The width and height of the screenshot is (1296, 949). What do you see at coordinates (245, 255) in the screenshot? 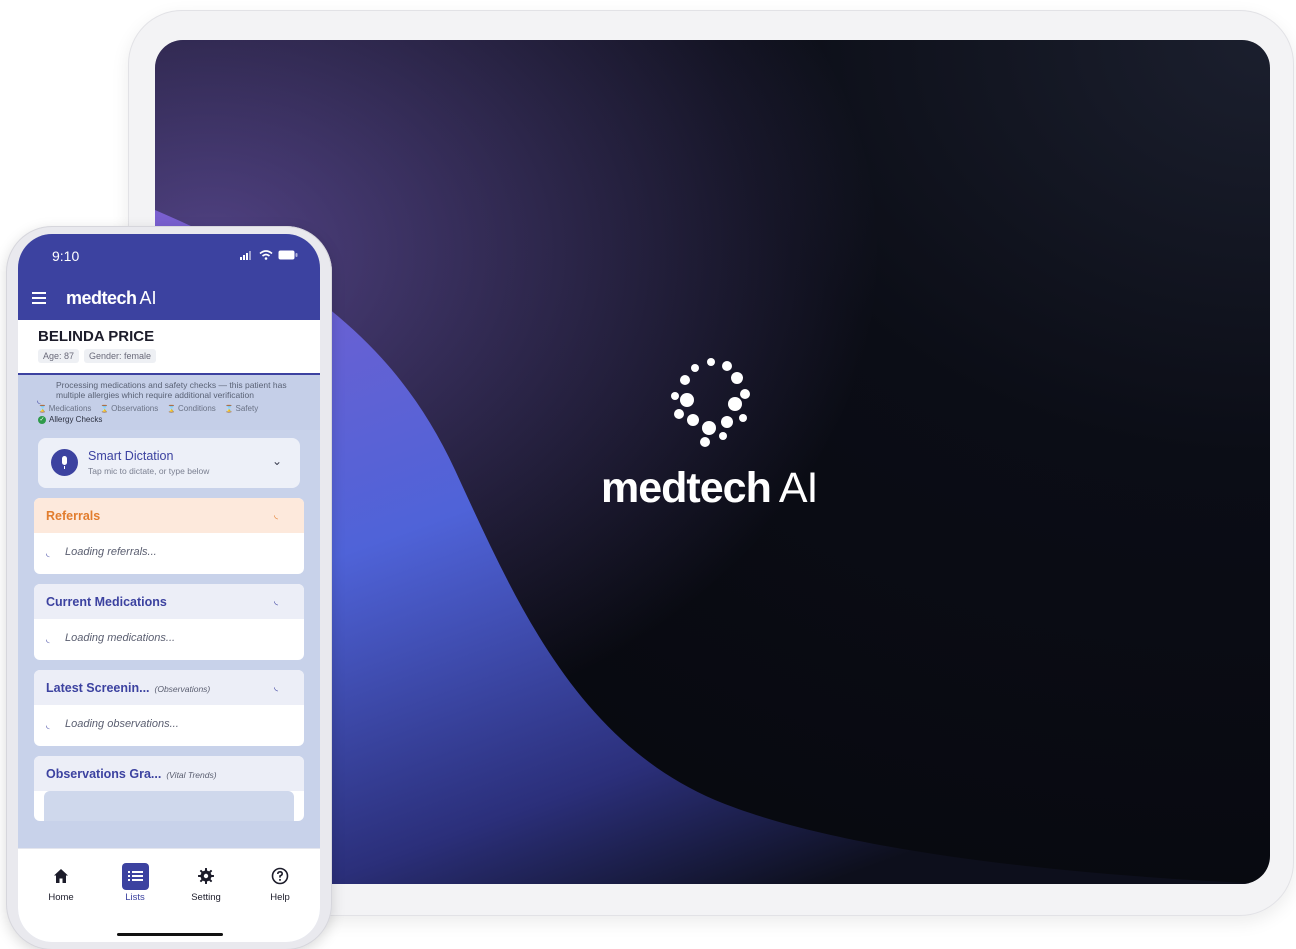
I see `signal-icon` at bounding box center [245, 255].